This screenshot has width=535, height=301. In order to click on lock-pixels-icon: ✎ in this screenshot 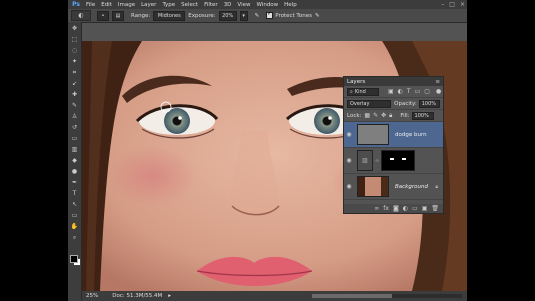, I will do `click(375, 115)`.